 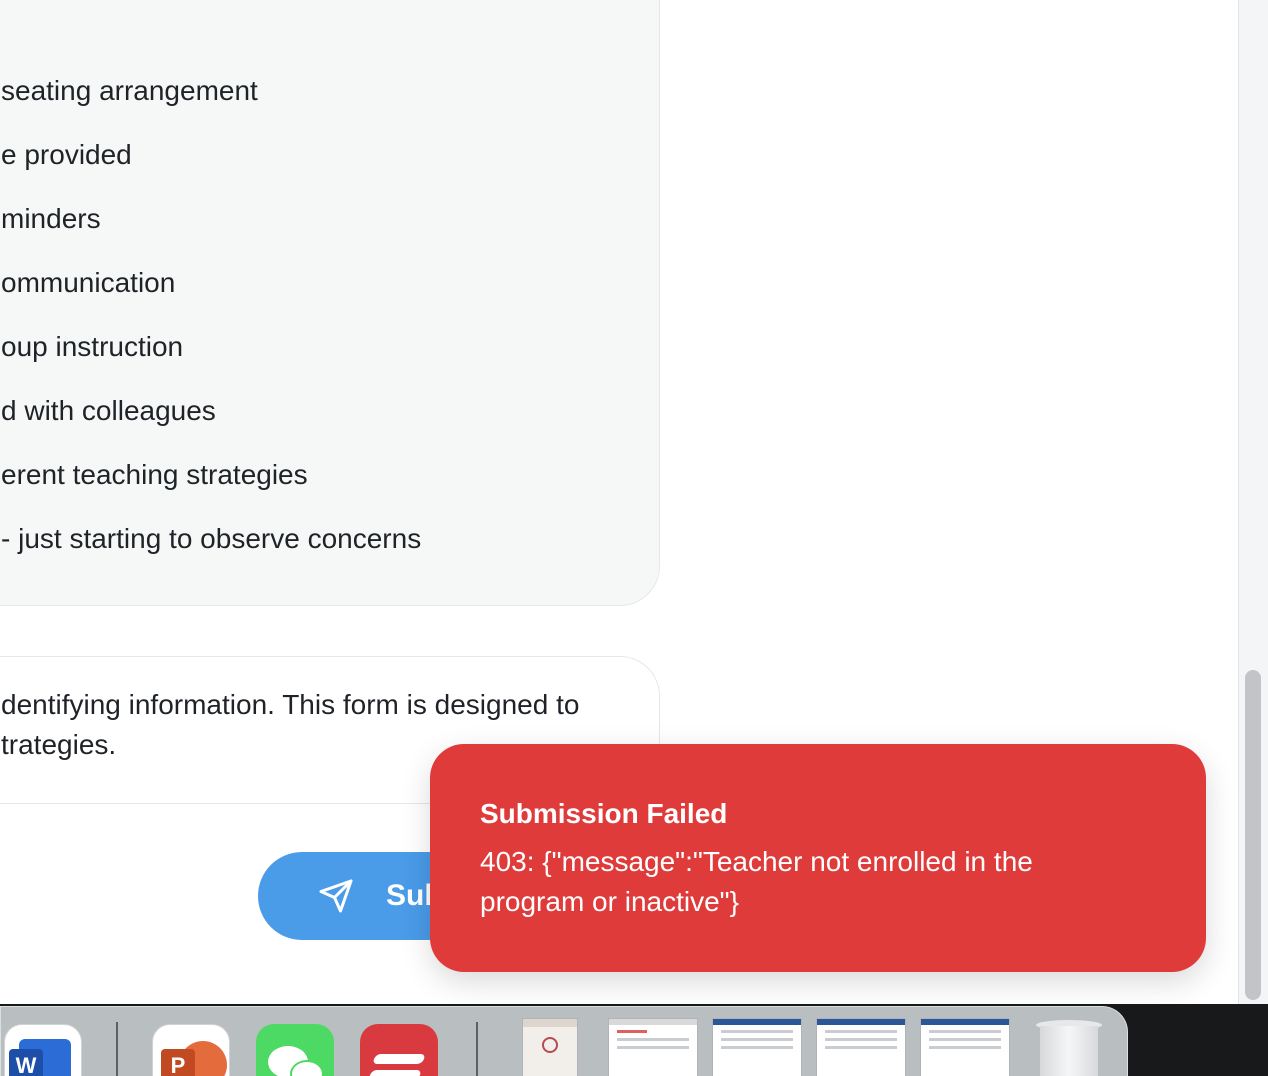 I want to click on summary-line-seating: seating arrangement, so click(x=129, y=90).